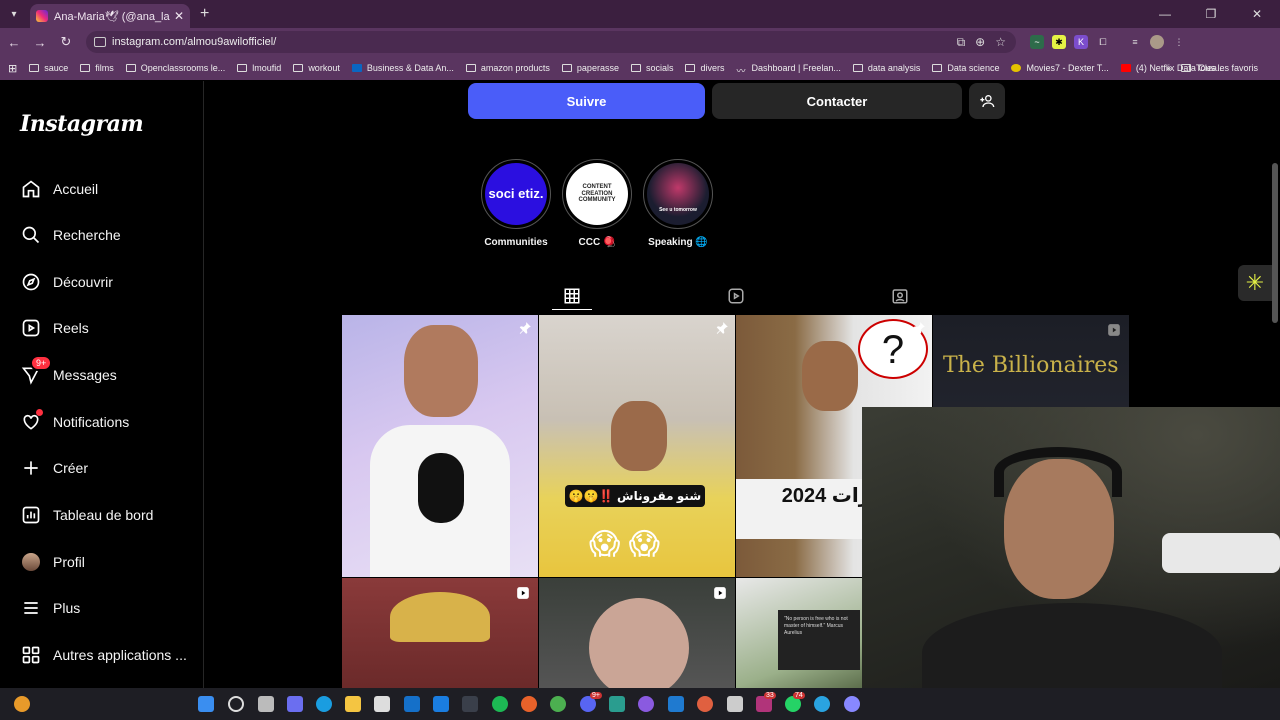 This screenshot has height=720, width=1280. Describe the element at coordinates (558, 704) in the screenshot. I see `chrome-icon` at that location.